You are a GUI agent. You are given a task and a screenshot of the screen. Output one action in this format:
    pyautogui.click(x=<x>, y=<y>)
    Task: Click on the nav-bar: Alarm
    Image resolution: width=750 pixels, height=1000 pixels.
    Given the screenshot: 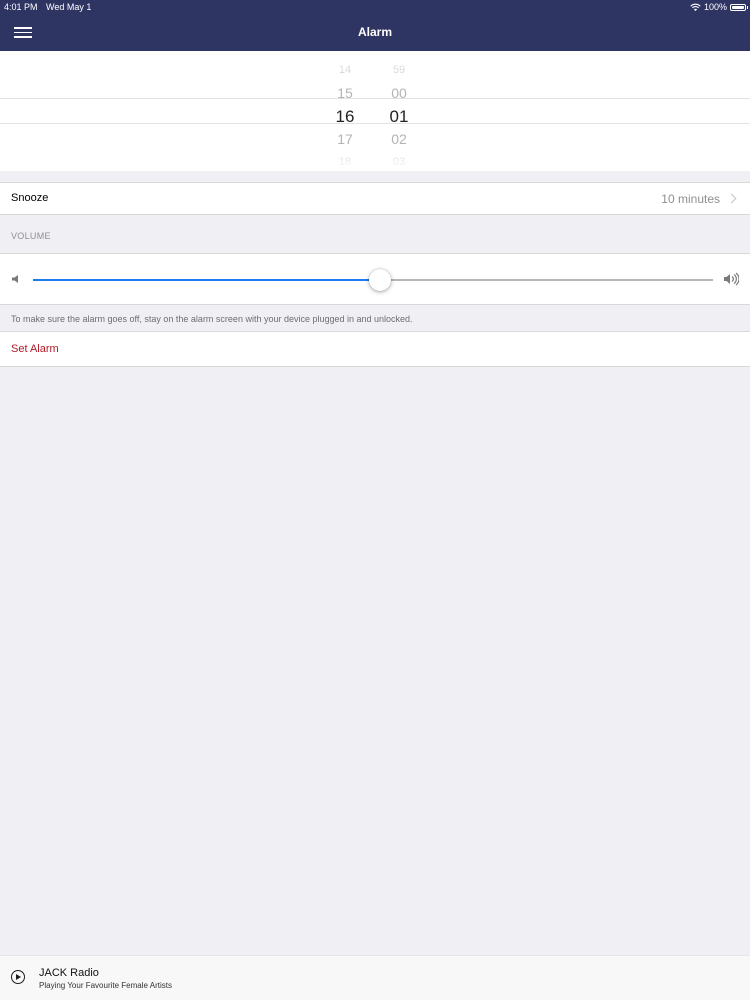 What is the action you would take?
    pyautogui.click(x=375, y=32)
    